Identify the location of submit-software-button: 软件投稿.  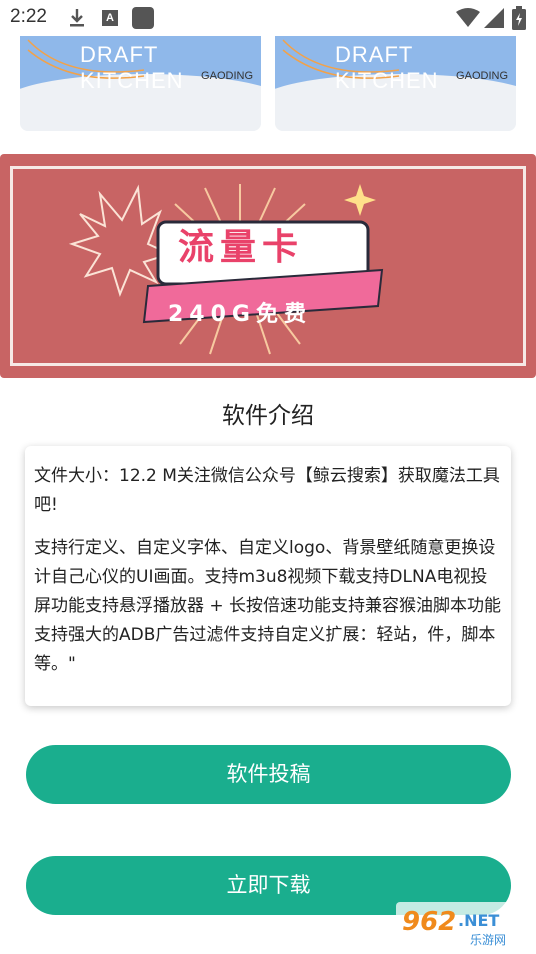
(268, 774).